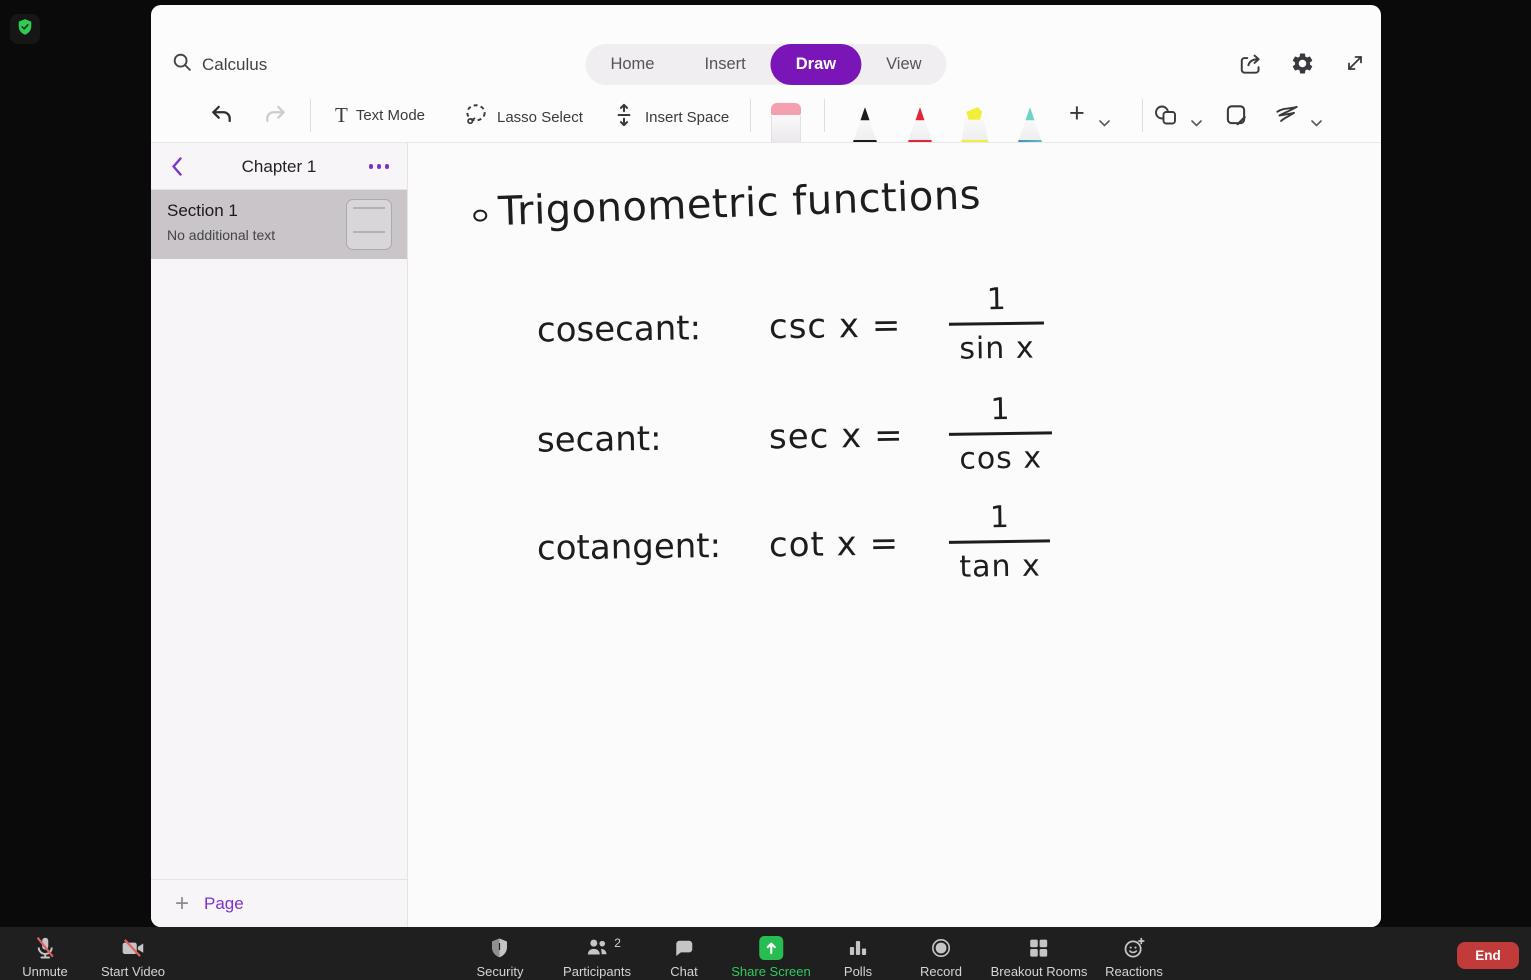 The width and height of the screenshot is (1531, 980). What do you see at coordinates (1167, 115) in the screenshot?
I see `shapes-button` at bounding box center [1167, 115].